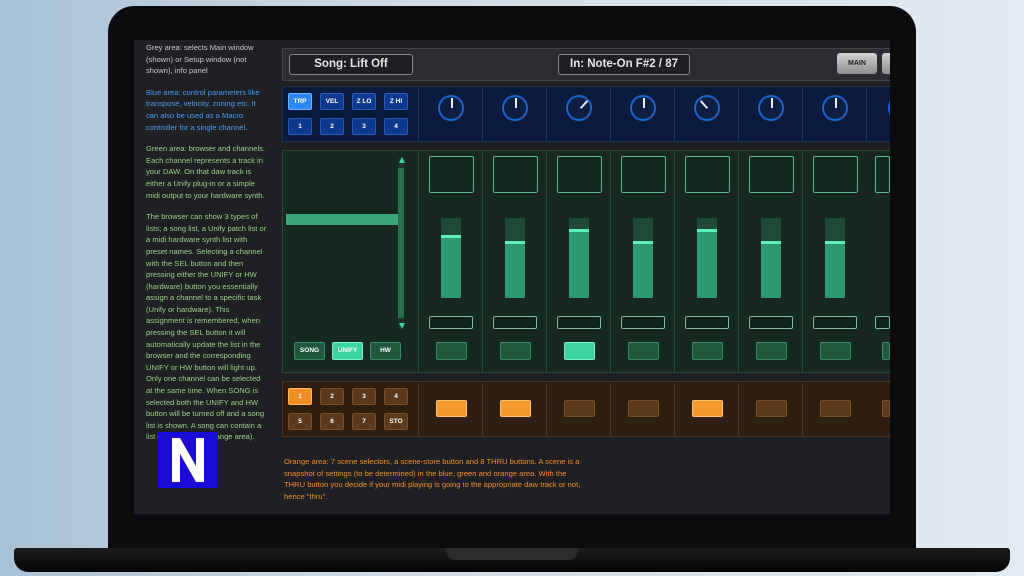 This screenshot has width=1024, height=576. Describe the element at coordinates (385, 351) in the screenshot. I see `browser-hw-button: HW` at that location.